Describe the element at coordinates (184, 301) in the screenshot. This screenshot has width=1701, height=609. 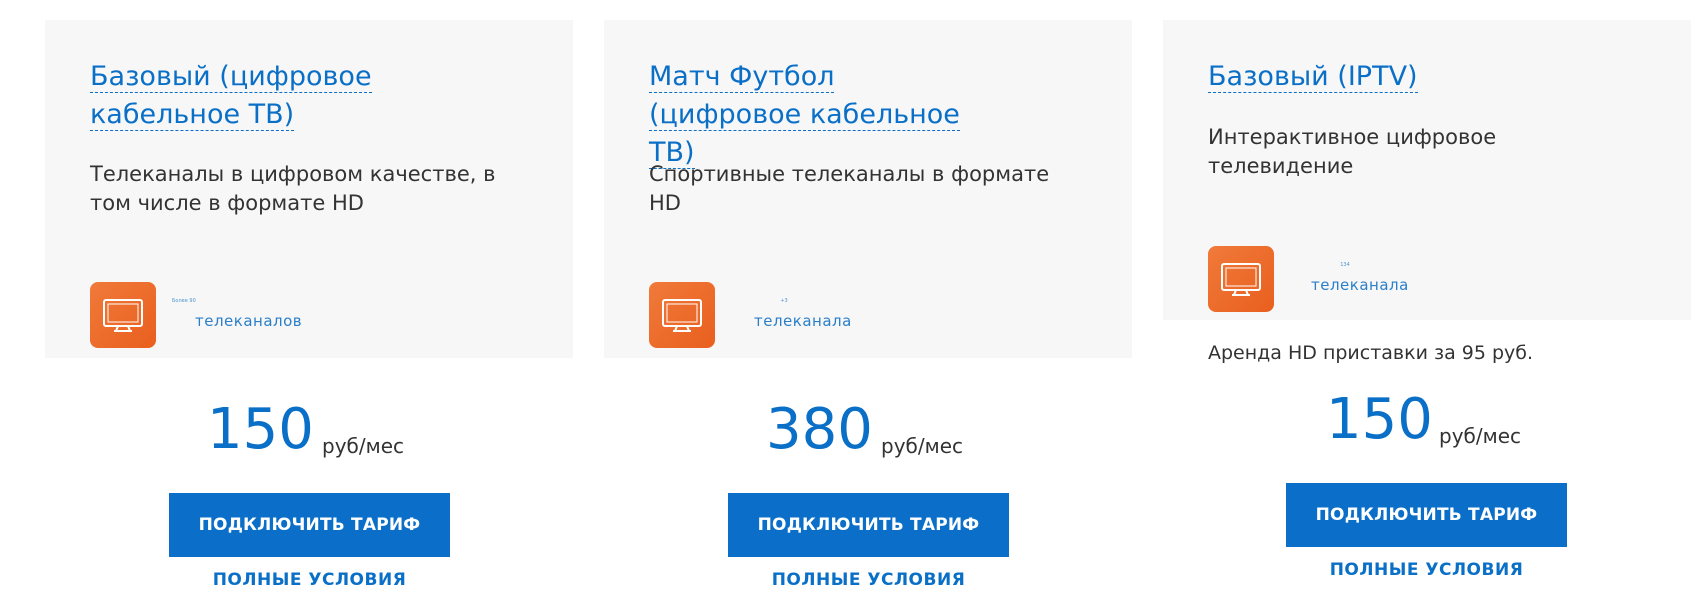
I see `channel-count: Более 90` at that location.